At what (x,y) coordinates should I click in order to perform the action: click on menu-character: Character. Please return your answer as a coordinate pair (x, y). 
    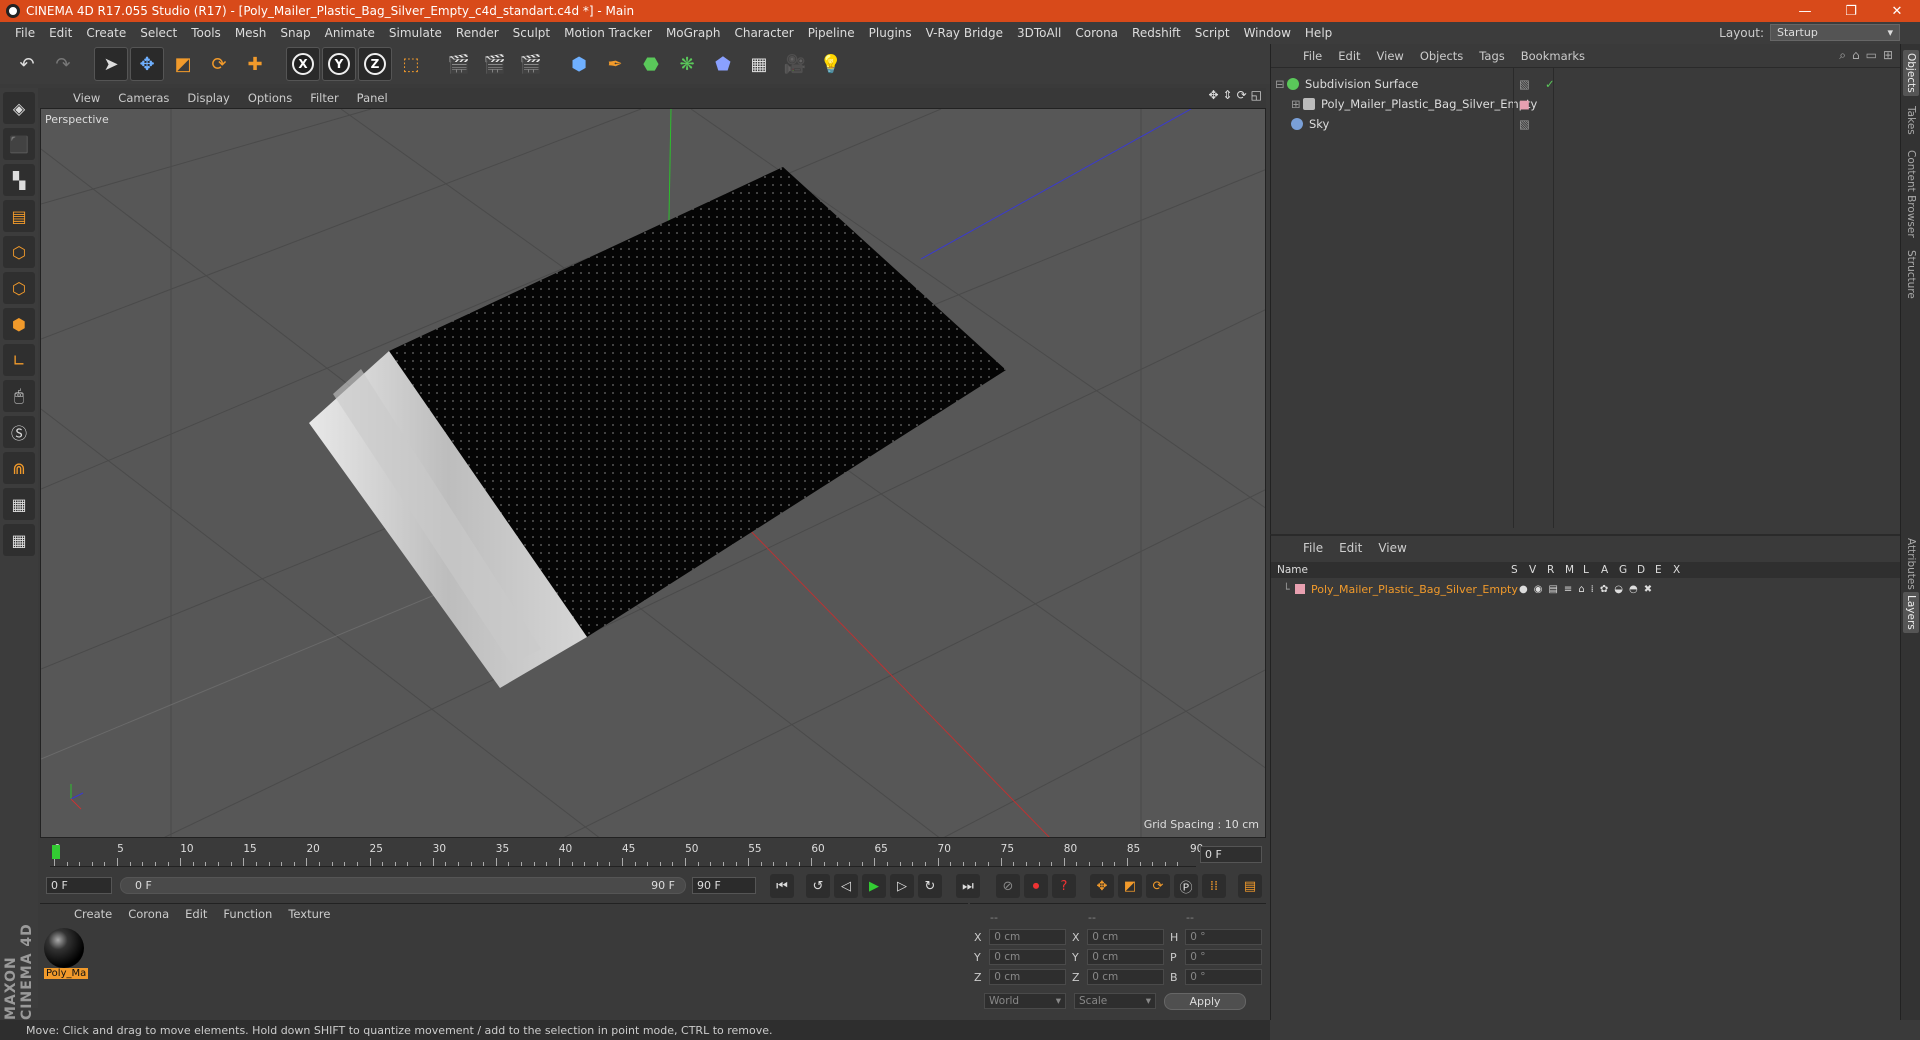
    Looking at the image, I should click on (763, 33).